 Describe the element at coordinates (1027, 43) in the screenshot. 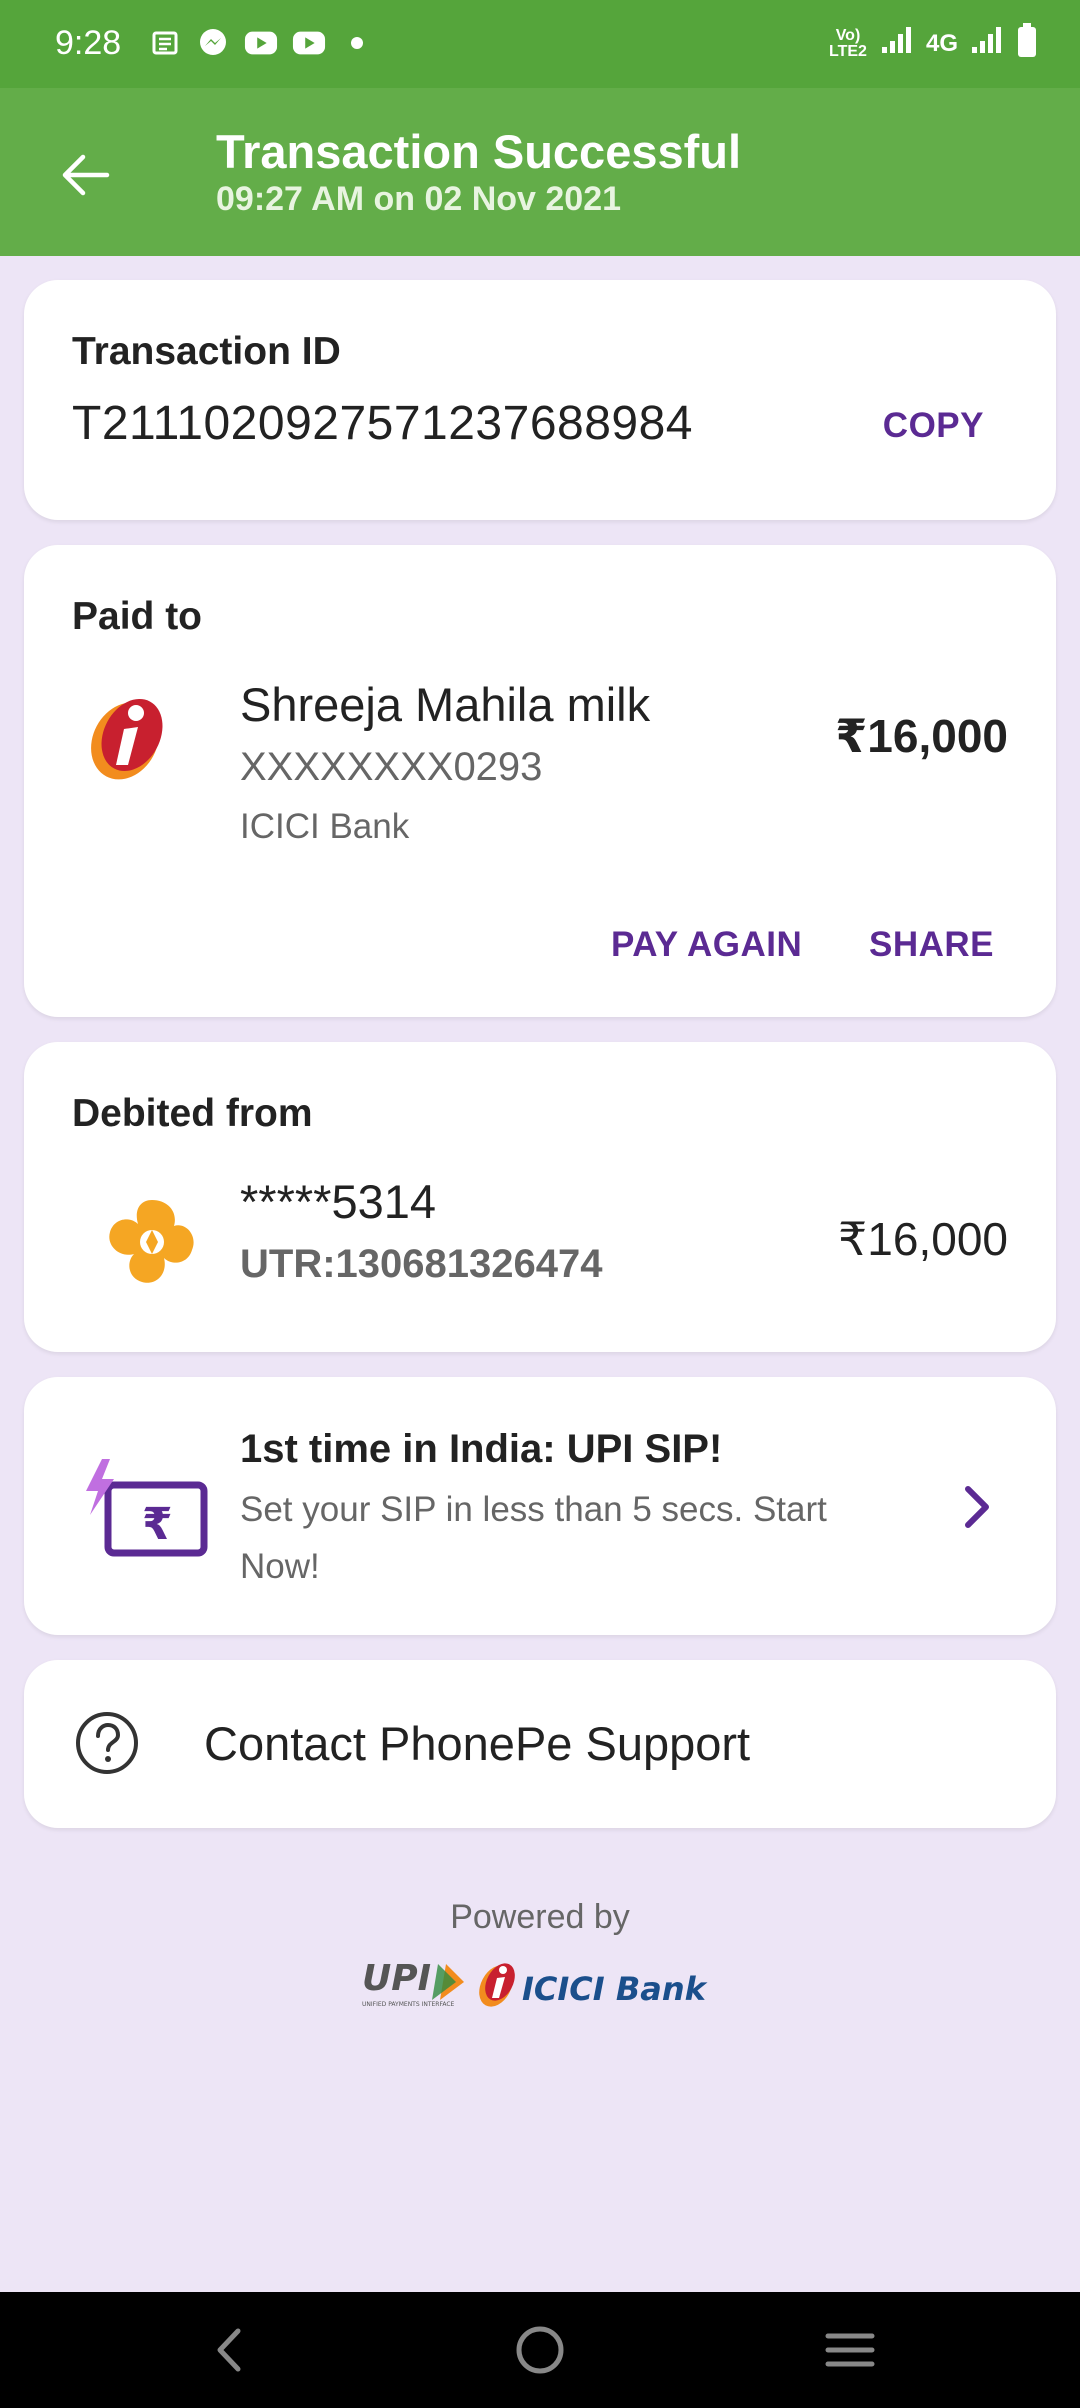

I see `battery-icon` at that location.